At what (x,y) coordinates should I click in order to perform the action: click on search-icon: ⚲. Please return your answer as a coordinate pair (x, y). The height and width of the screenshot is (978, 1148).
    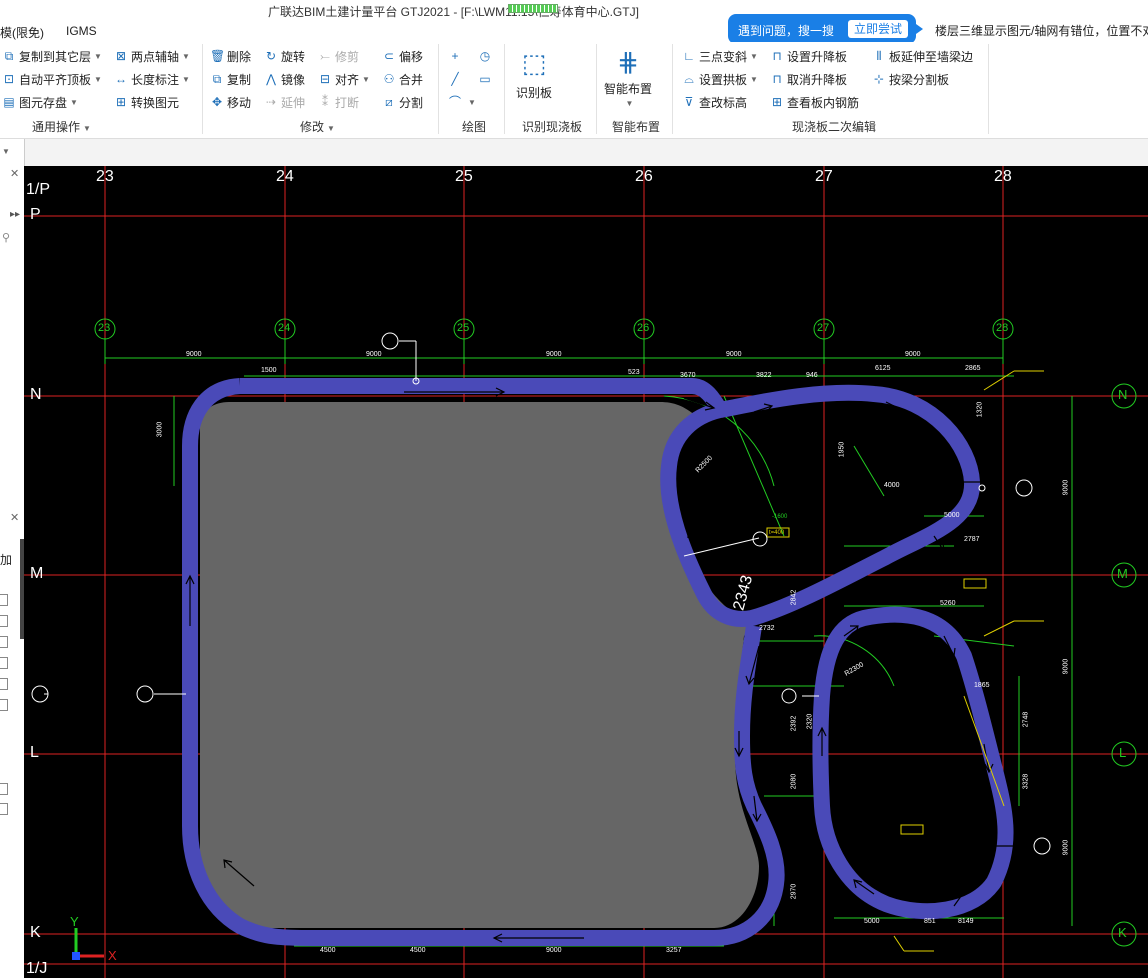
    Looking at the image, I should click on (6, 237).